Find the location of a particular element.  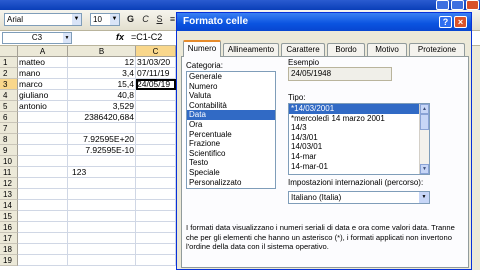

fx-icon: fx is located at coordinates (120, 37).